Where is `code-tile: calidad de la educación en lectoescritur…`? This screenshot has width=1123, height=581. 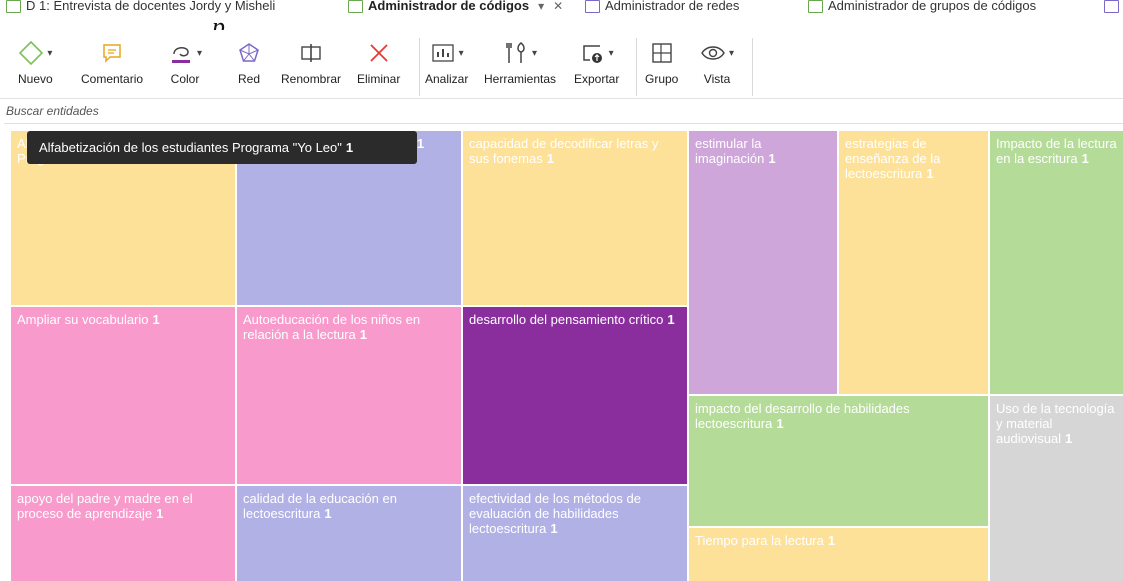
code-tile: calidad de la educación en lectoescritur… is located at coordinates (349, 533).